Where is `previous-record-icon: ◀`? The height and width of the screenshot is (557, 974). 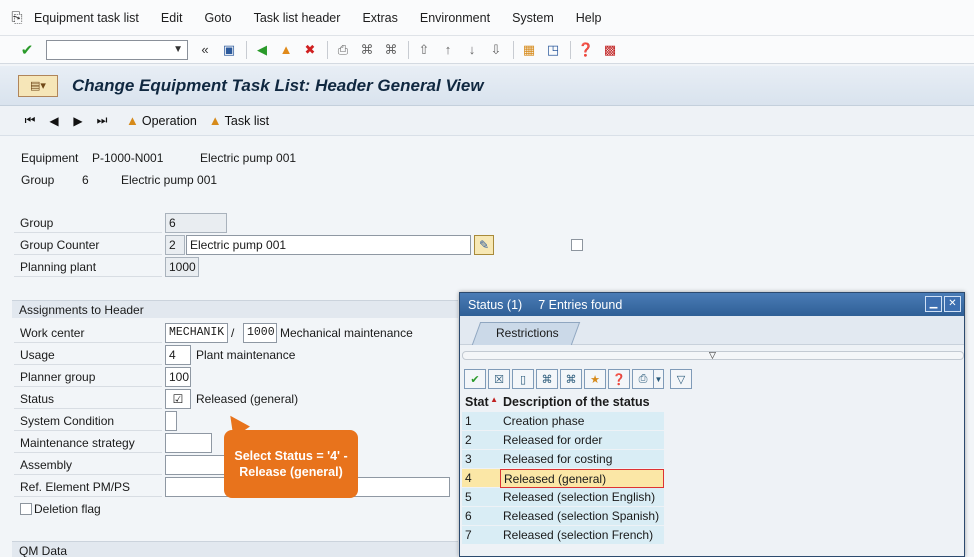
previous-record-icon: ◀ is located at coordinates (54, 121).